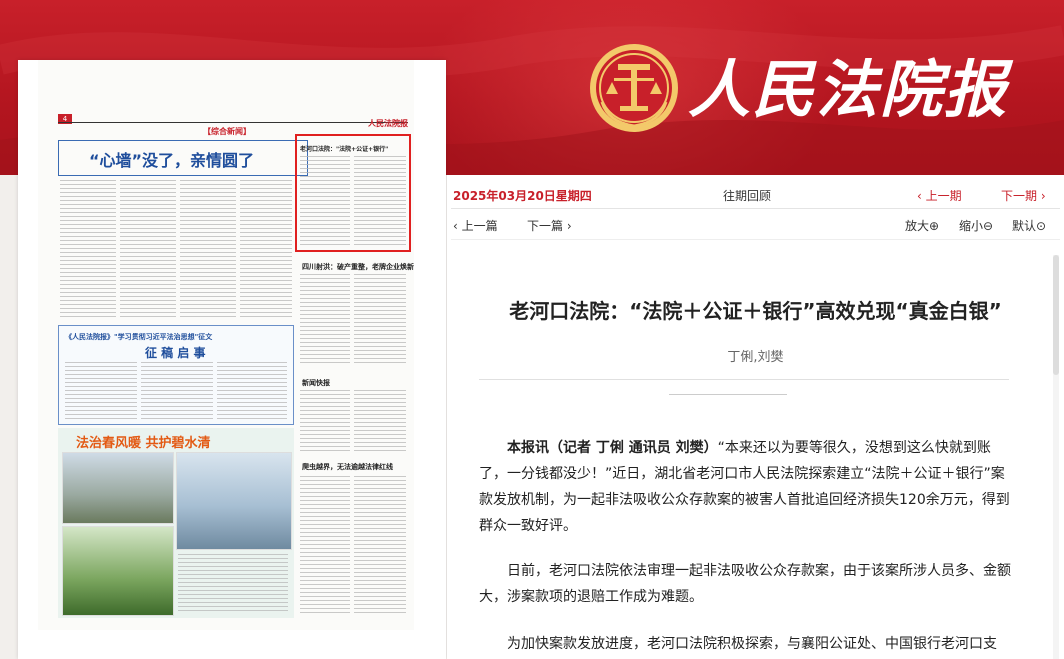 The width and height of the screenshot is (1064, 659). What do you see at coordinates (1029, 225) in the screenshot?
I see `reset-zoom-button: 默认⊙` at bounding box center [1029, 225].